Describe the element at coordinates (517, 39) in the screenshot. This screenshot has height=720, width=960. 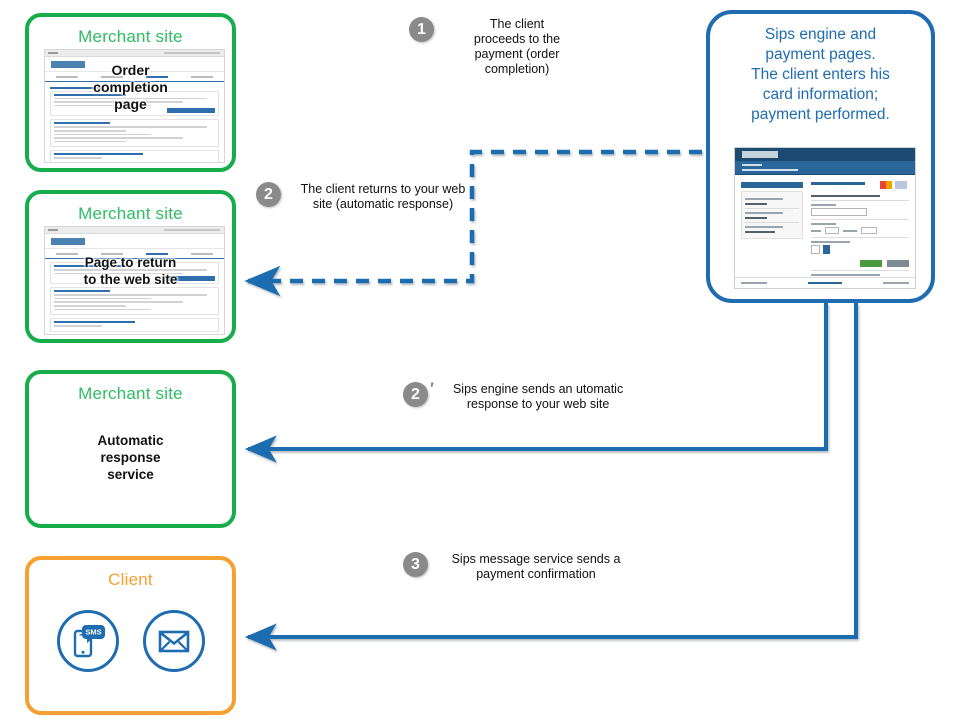
I see `step-text-line: proceeds to the` at that location.